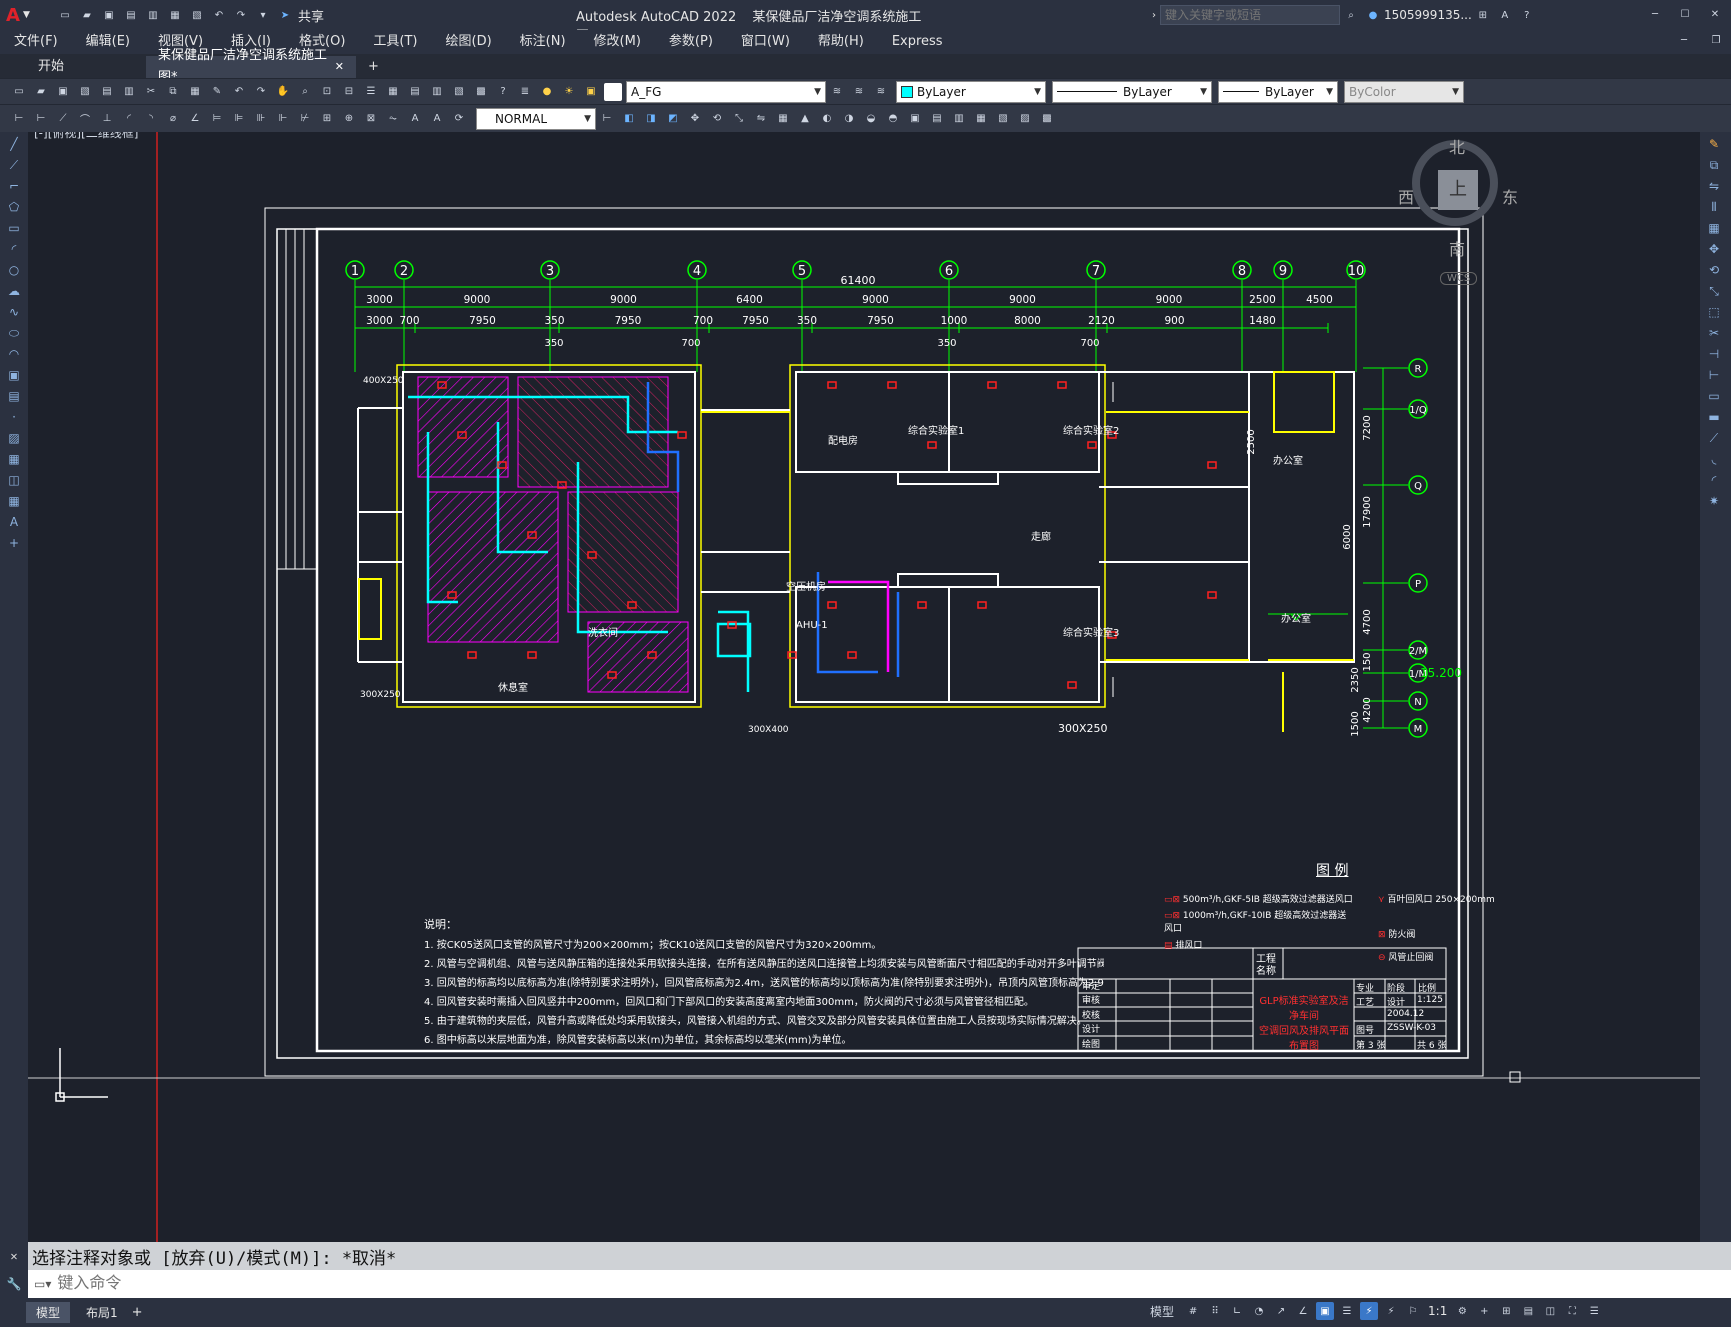 Image resolution: width=1731 pixels, height=1327 pixels. Describe the element at coordinates (14, 438) in the screenshot. I see `hatch-icon: ▨` at that location.